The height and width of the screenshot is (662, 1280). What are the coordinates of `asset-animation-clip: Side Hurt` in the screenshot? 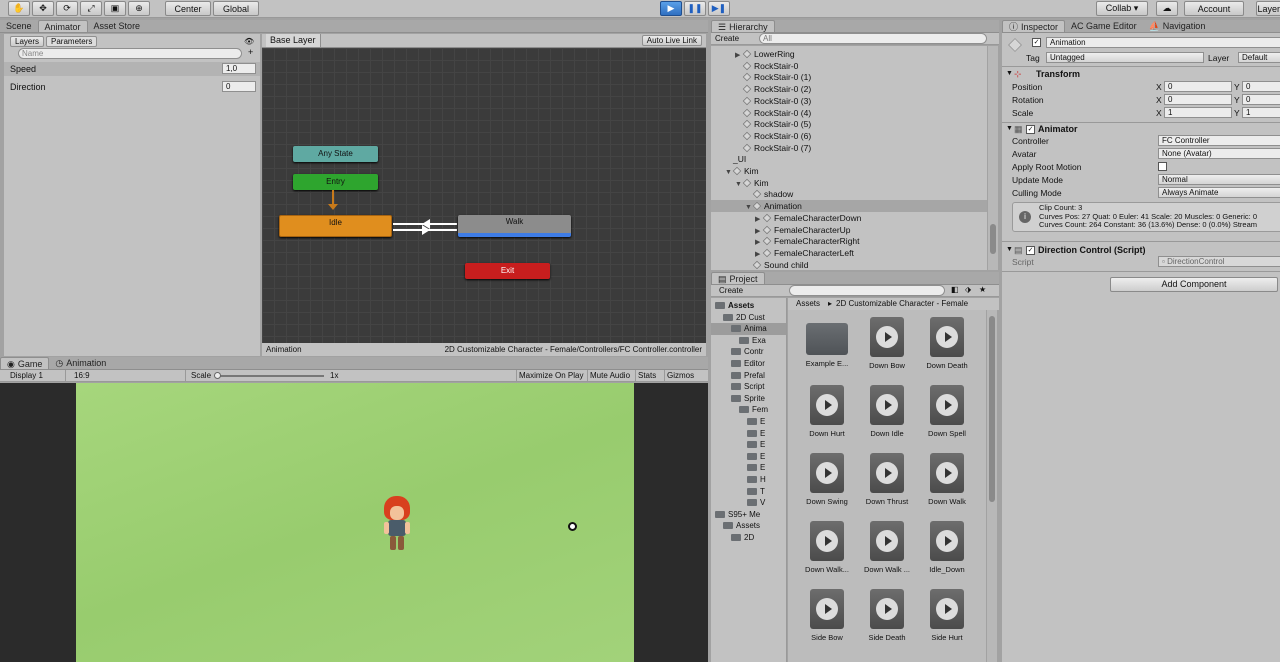 It's located at (947, 615).